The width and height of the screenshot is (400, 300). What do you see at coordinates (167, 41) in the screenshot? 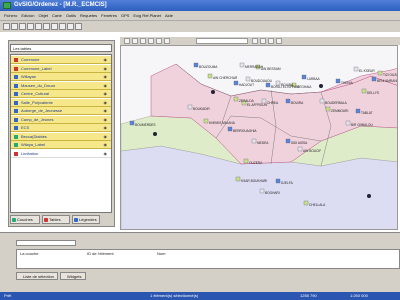
I see `measure-icon` at bounding box center [167, 41].